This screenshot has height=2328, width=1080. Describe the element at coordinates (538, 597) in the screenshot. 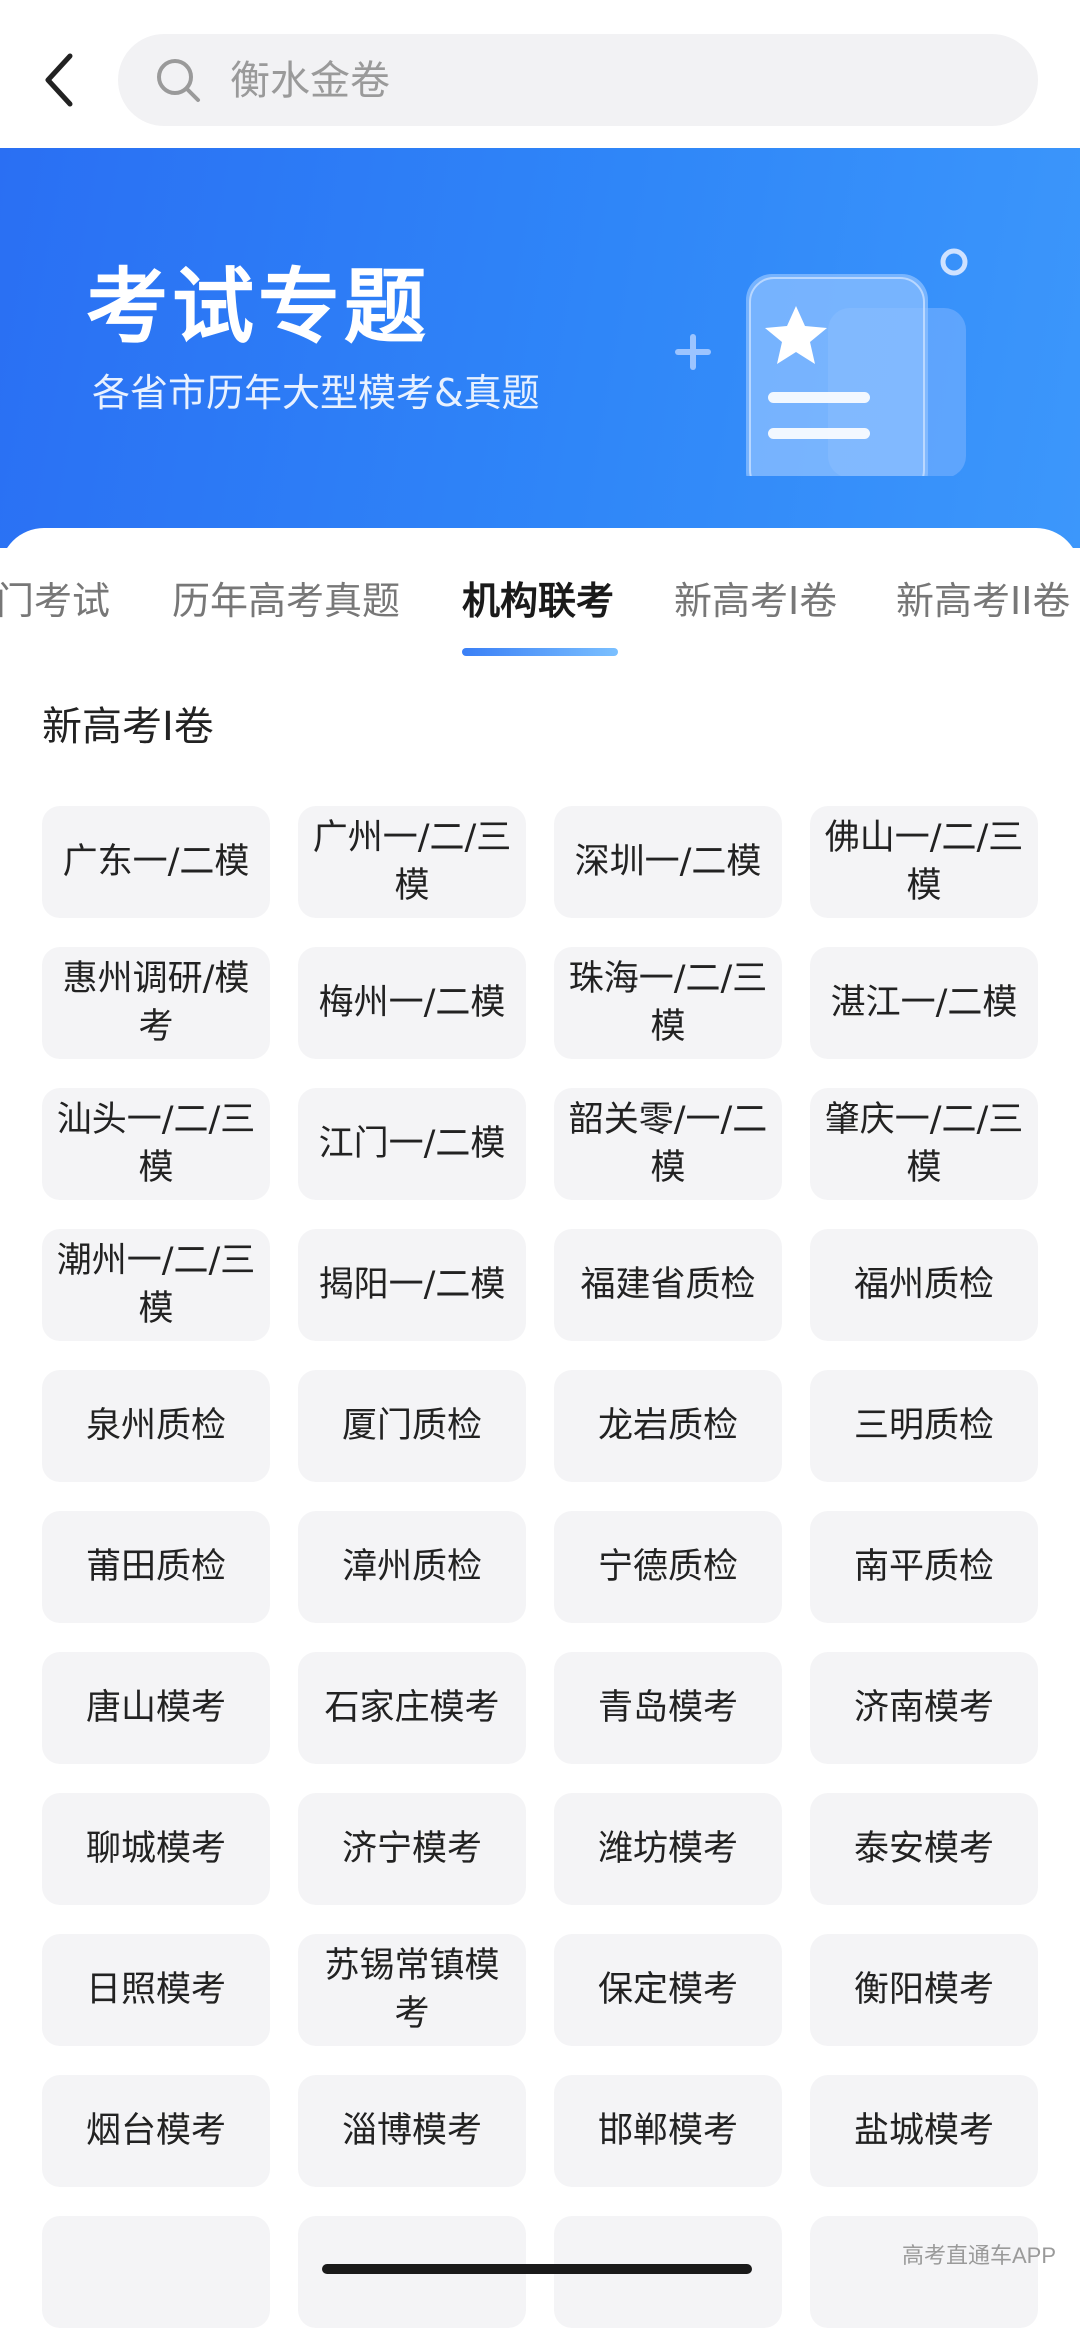

I see `tab-institution-joint: 机构联考` at that location.